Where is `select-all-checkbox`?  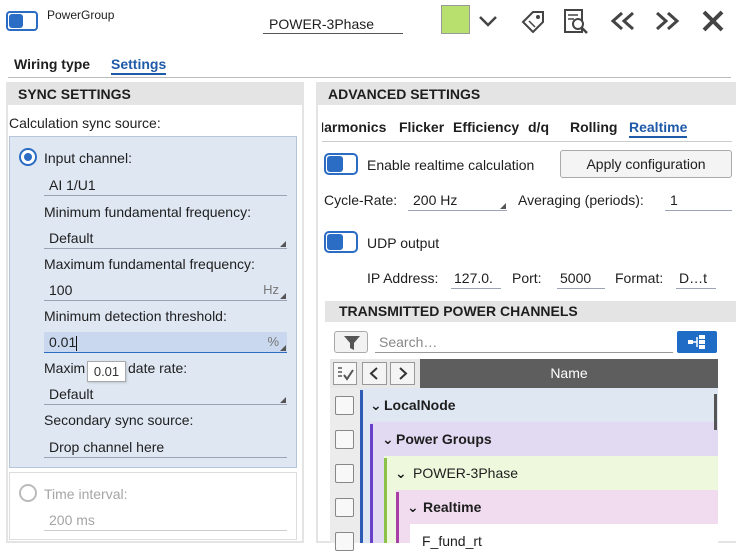 select-all-checkbox is located at coordinates (345, 373).